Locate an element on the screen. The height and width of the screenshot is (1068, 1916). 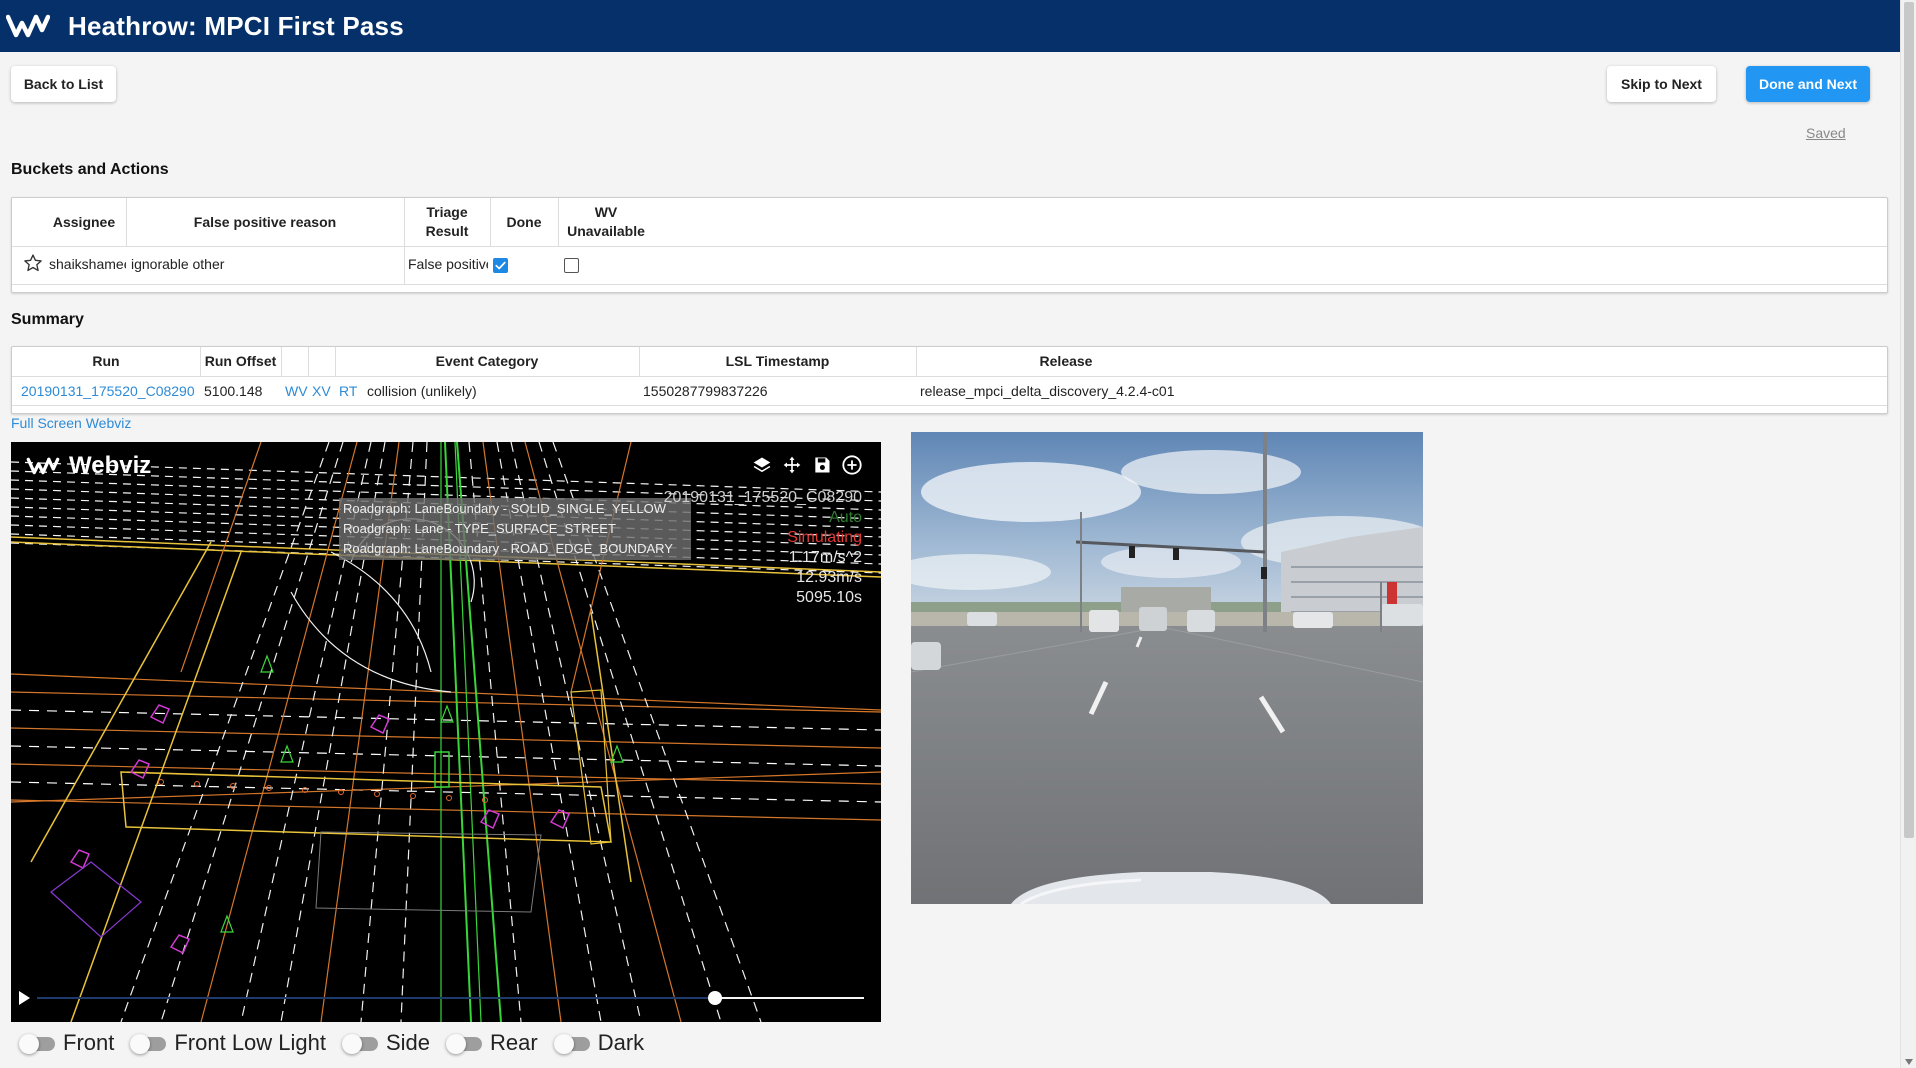
lsl-timestamp-value: 1550287799837226 is located at coordinates (705, 391).